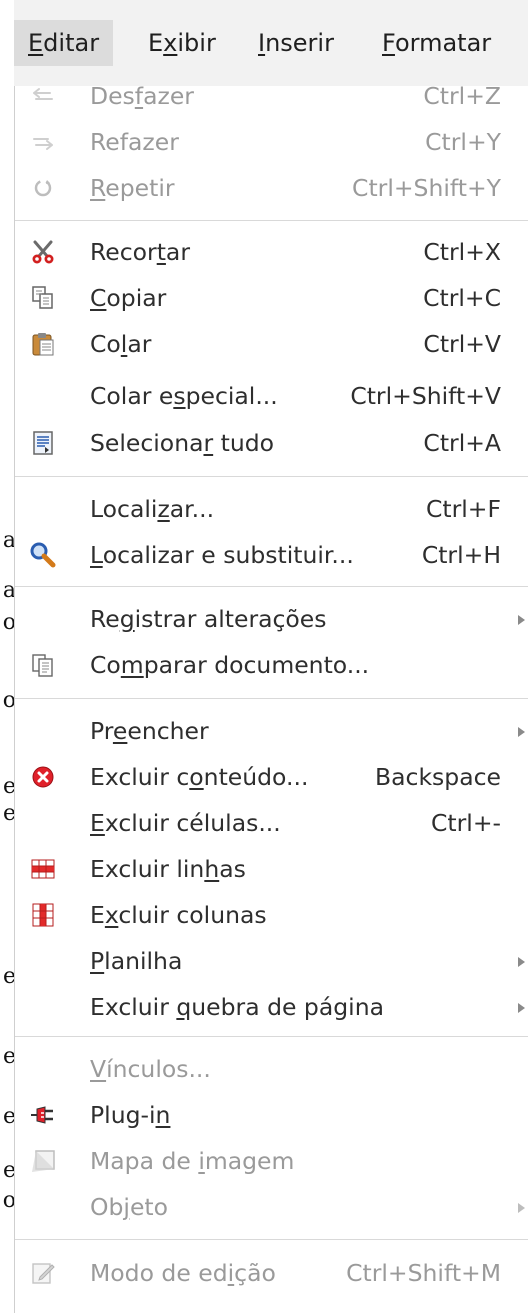 The width and height of the screenshot is (528, 1313). I want to click on delete-circle-icon, so click(43, 777).